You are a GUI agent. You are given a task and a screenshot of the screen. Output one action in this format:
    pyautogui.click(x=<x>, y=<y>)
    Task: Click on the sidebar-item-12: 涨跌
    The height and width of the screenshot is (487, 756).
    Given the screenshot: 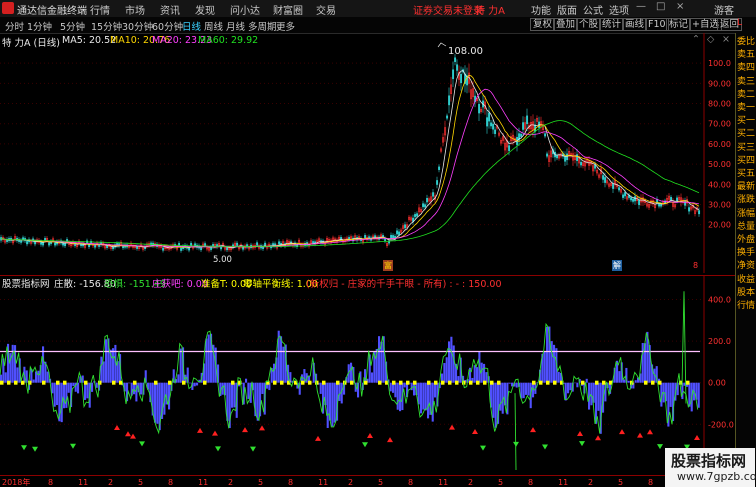 What is the action you would take?
    pyautogui.click(x=746, y=200)
    